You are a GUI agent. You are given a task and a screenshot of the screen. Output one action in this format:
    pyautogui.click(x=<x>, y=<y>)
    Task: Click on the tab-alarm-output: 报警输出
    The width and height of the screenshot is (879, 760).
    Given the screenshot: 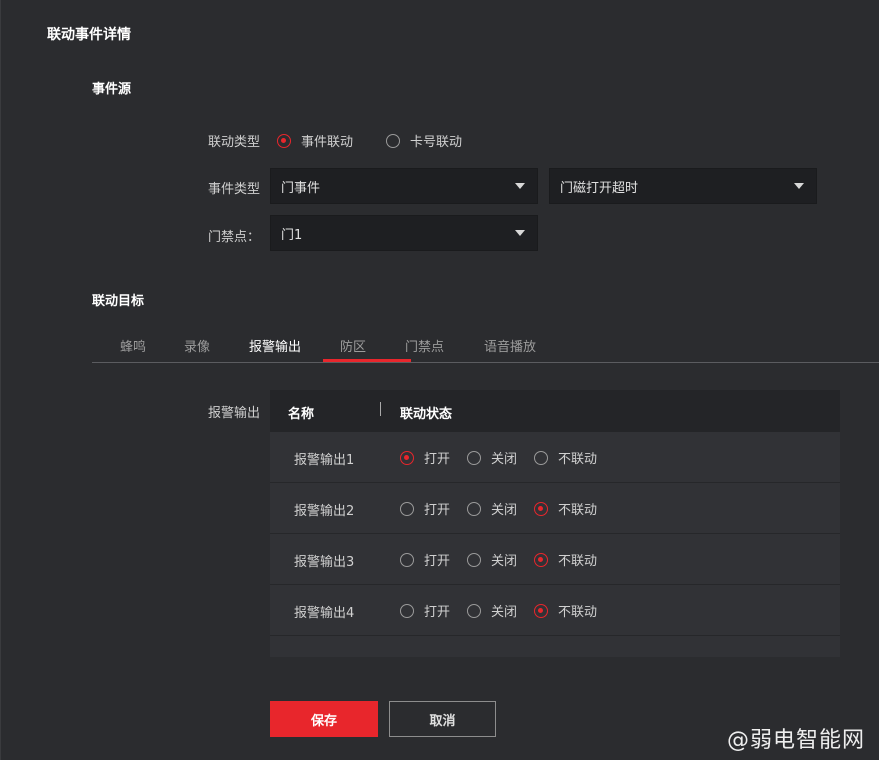 What is the action you would take?
    pyautogui.click(x=275, y=345)
    